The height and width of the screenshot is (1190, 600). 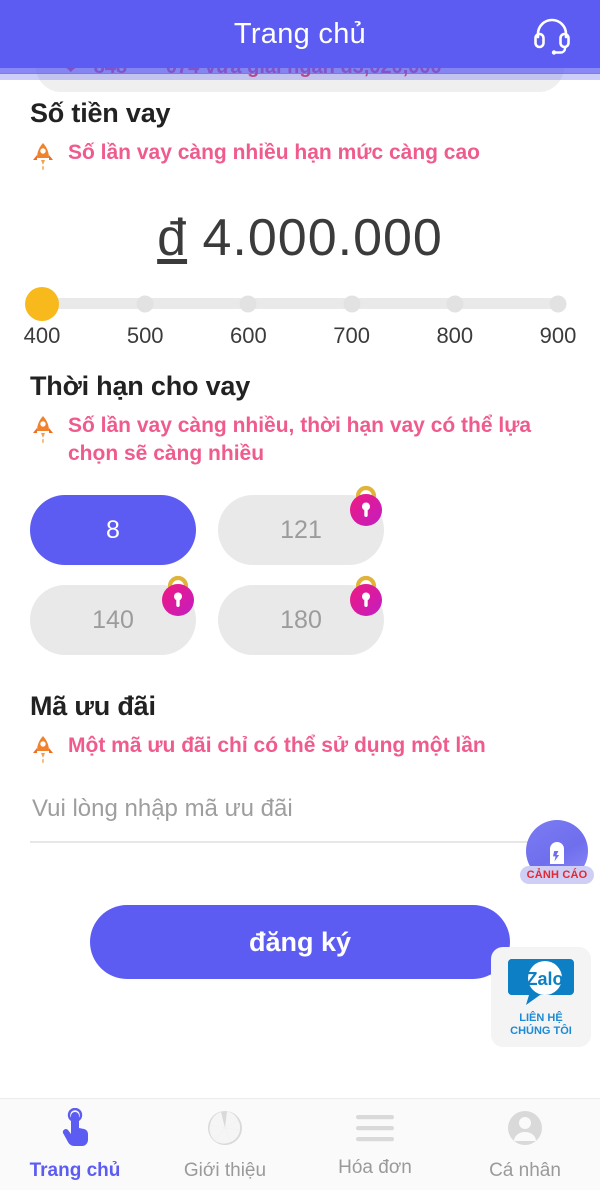 I want to click on amount-number: 4.000.000, so click(x=322, y=238).